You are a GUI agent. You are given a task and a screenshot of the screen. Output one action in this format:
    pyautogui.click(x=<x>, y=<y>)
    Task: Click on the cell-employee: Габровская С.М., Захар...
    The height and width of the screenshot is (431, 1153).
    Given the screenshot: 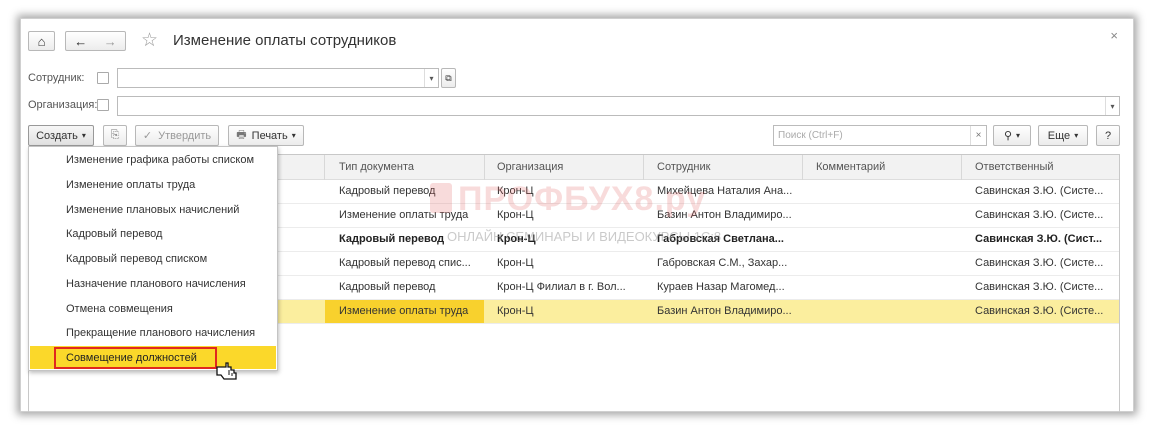 What is the action you would take?
    pyautogui.click(x=722, y=263)
    